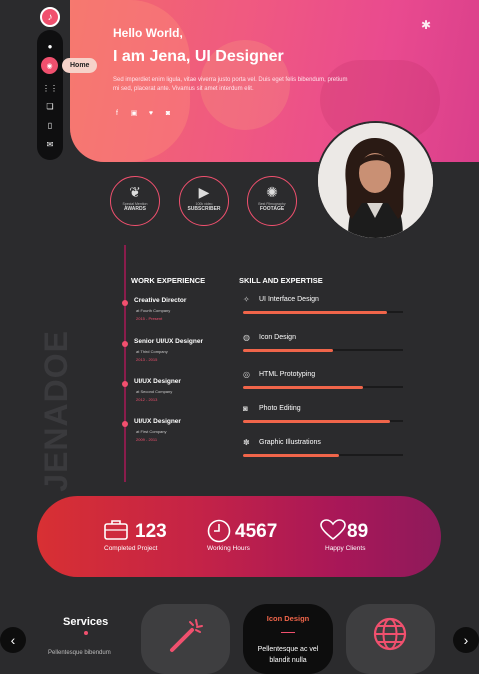 Image resolution: width=479 pixels, height=674 pixels. Describe the element at coordinates (290, 442) in the screenshot. I see `skill-name: Graphic Illustrations` at that location.